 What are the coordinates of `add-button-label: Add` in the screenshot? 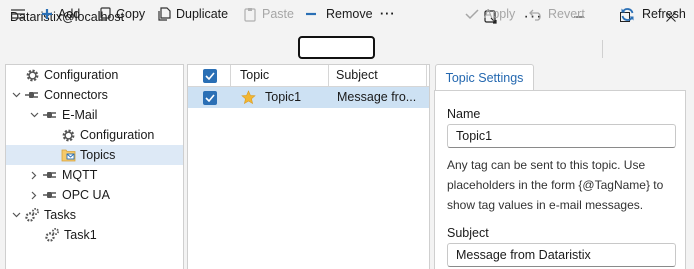 It's located at (69, 14).